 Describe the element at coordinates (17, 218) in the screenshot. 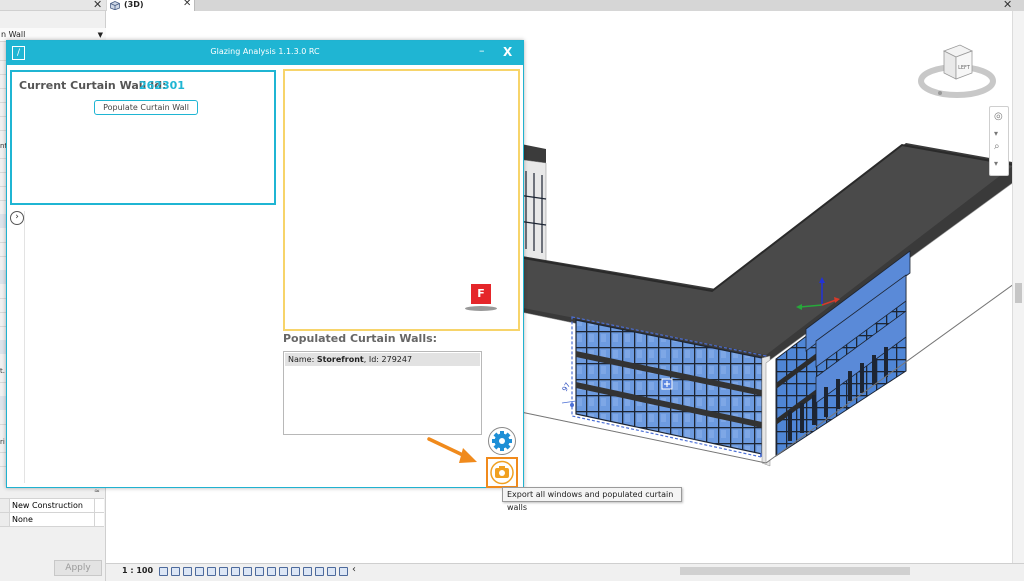

I see `expand-panel-button: ›` at that location.